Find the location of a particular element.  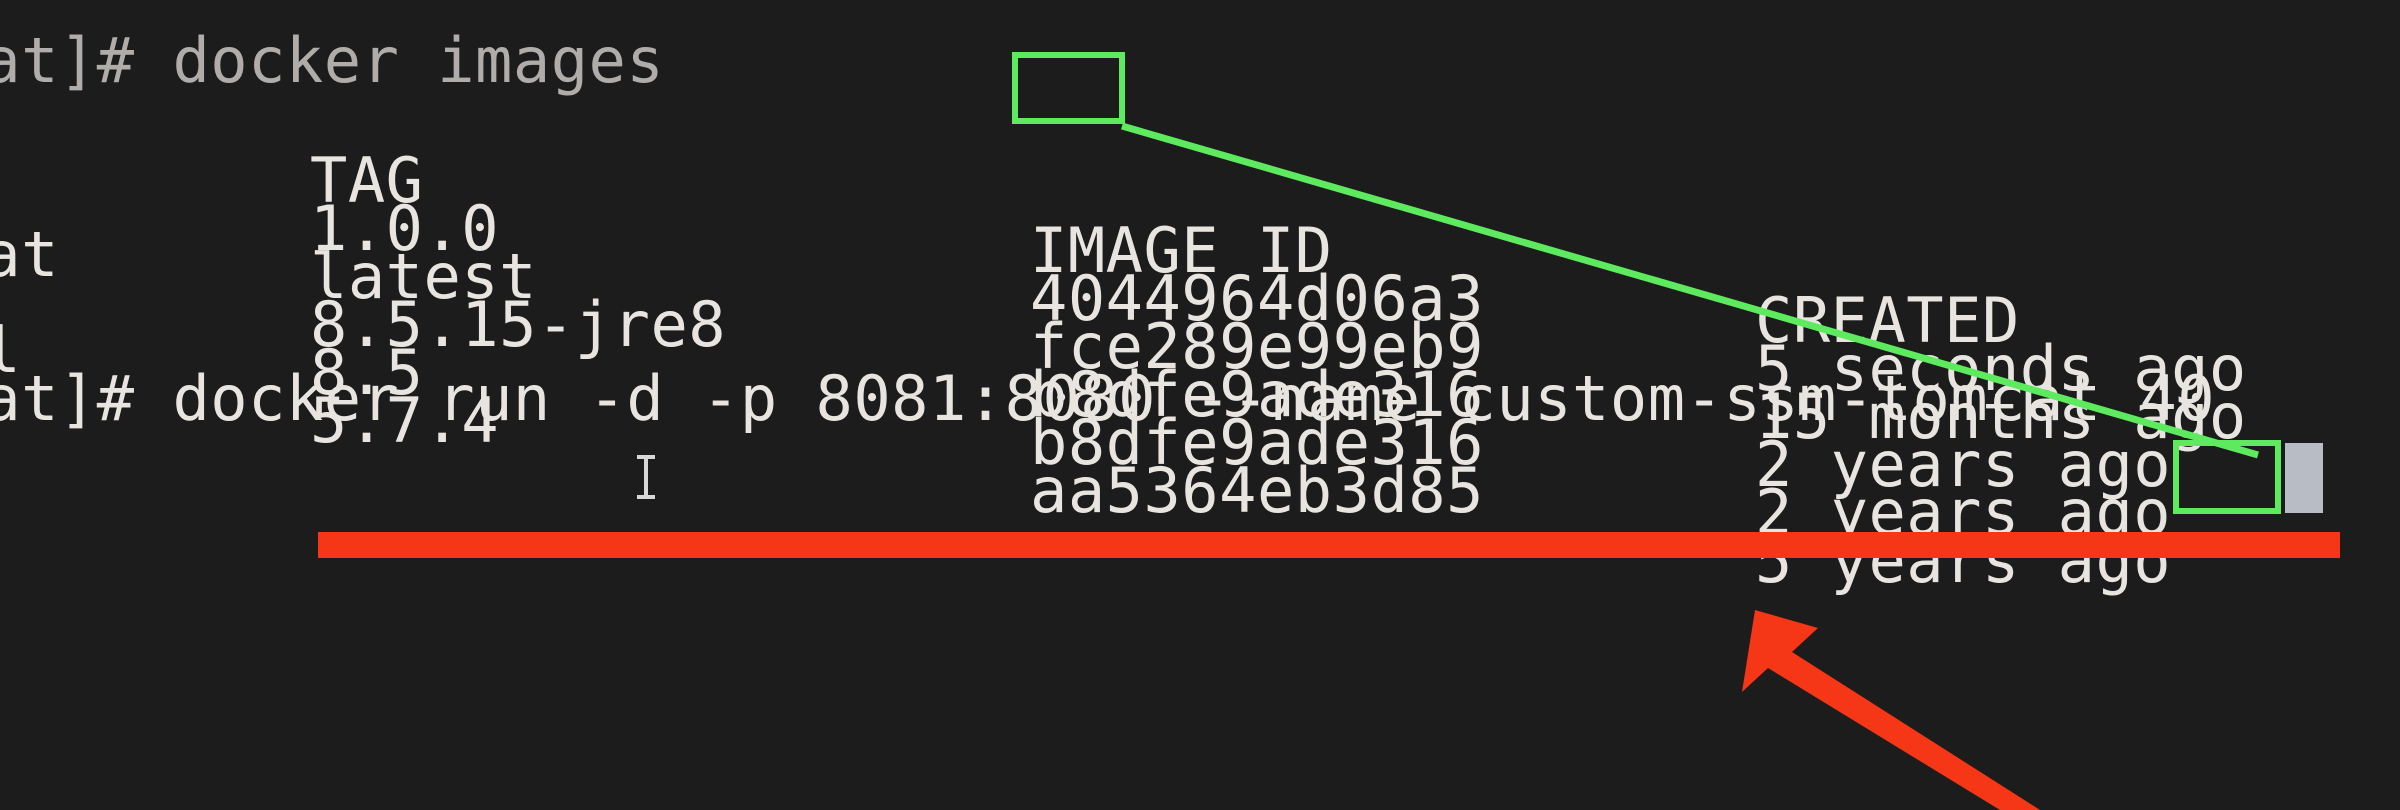

shell-prompt: tomcat]# is located at coordinates (67, 398).